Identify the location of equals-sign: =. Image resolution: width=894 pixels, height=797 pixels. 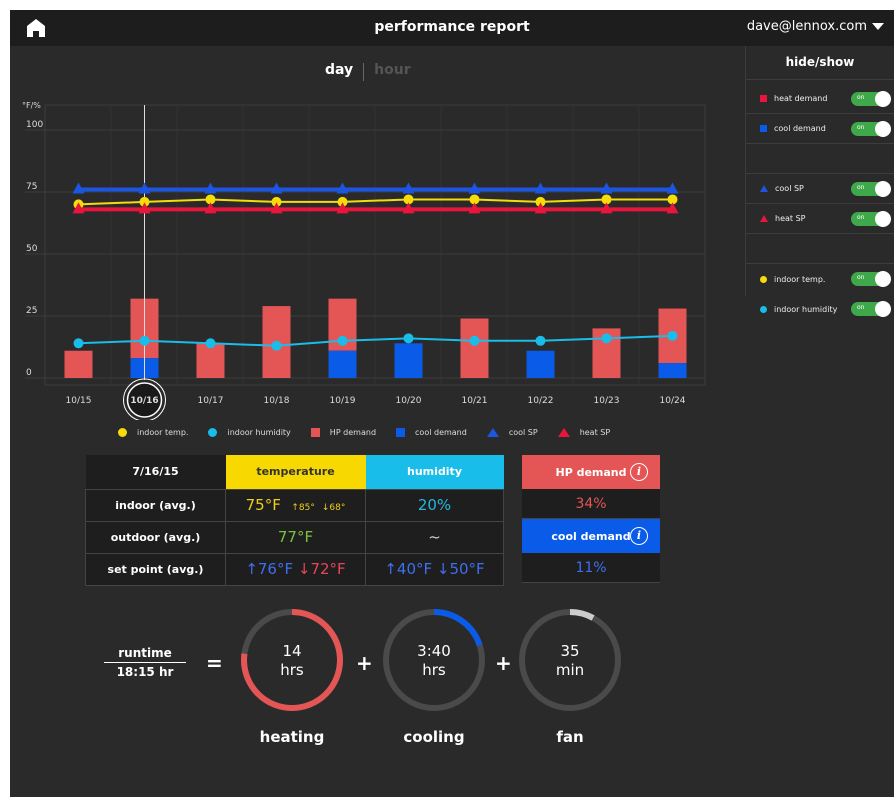
(214, 663).